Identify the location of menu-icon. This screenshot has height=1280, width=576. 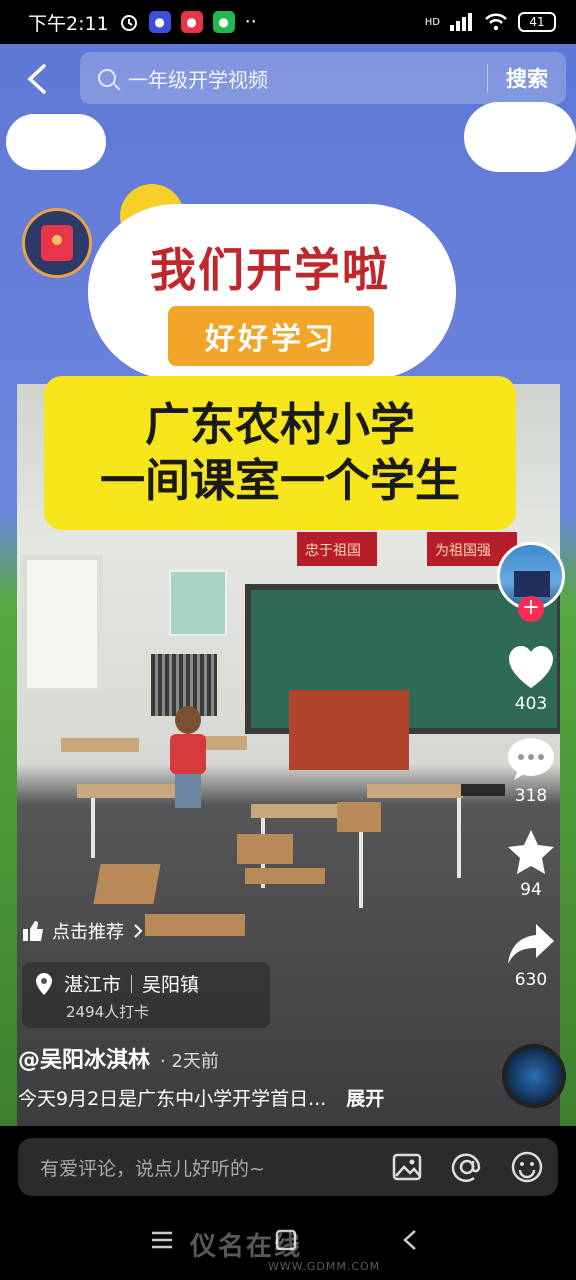
(162, 1240).